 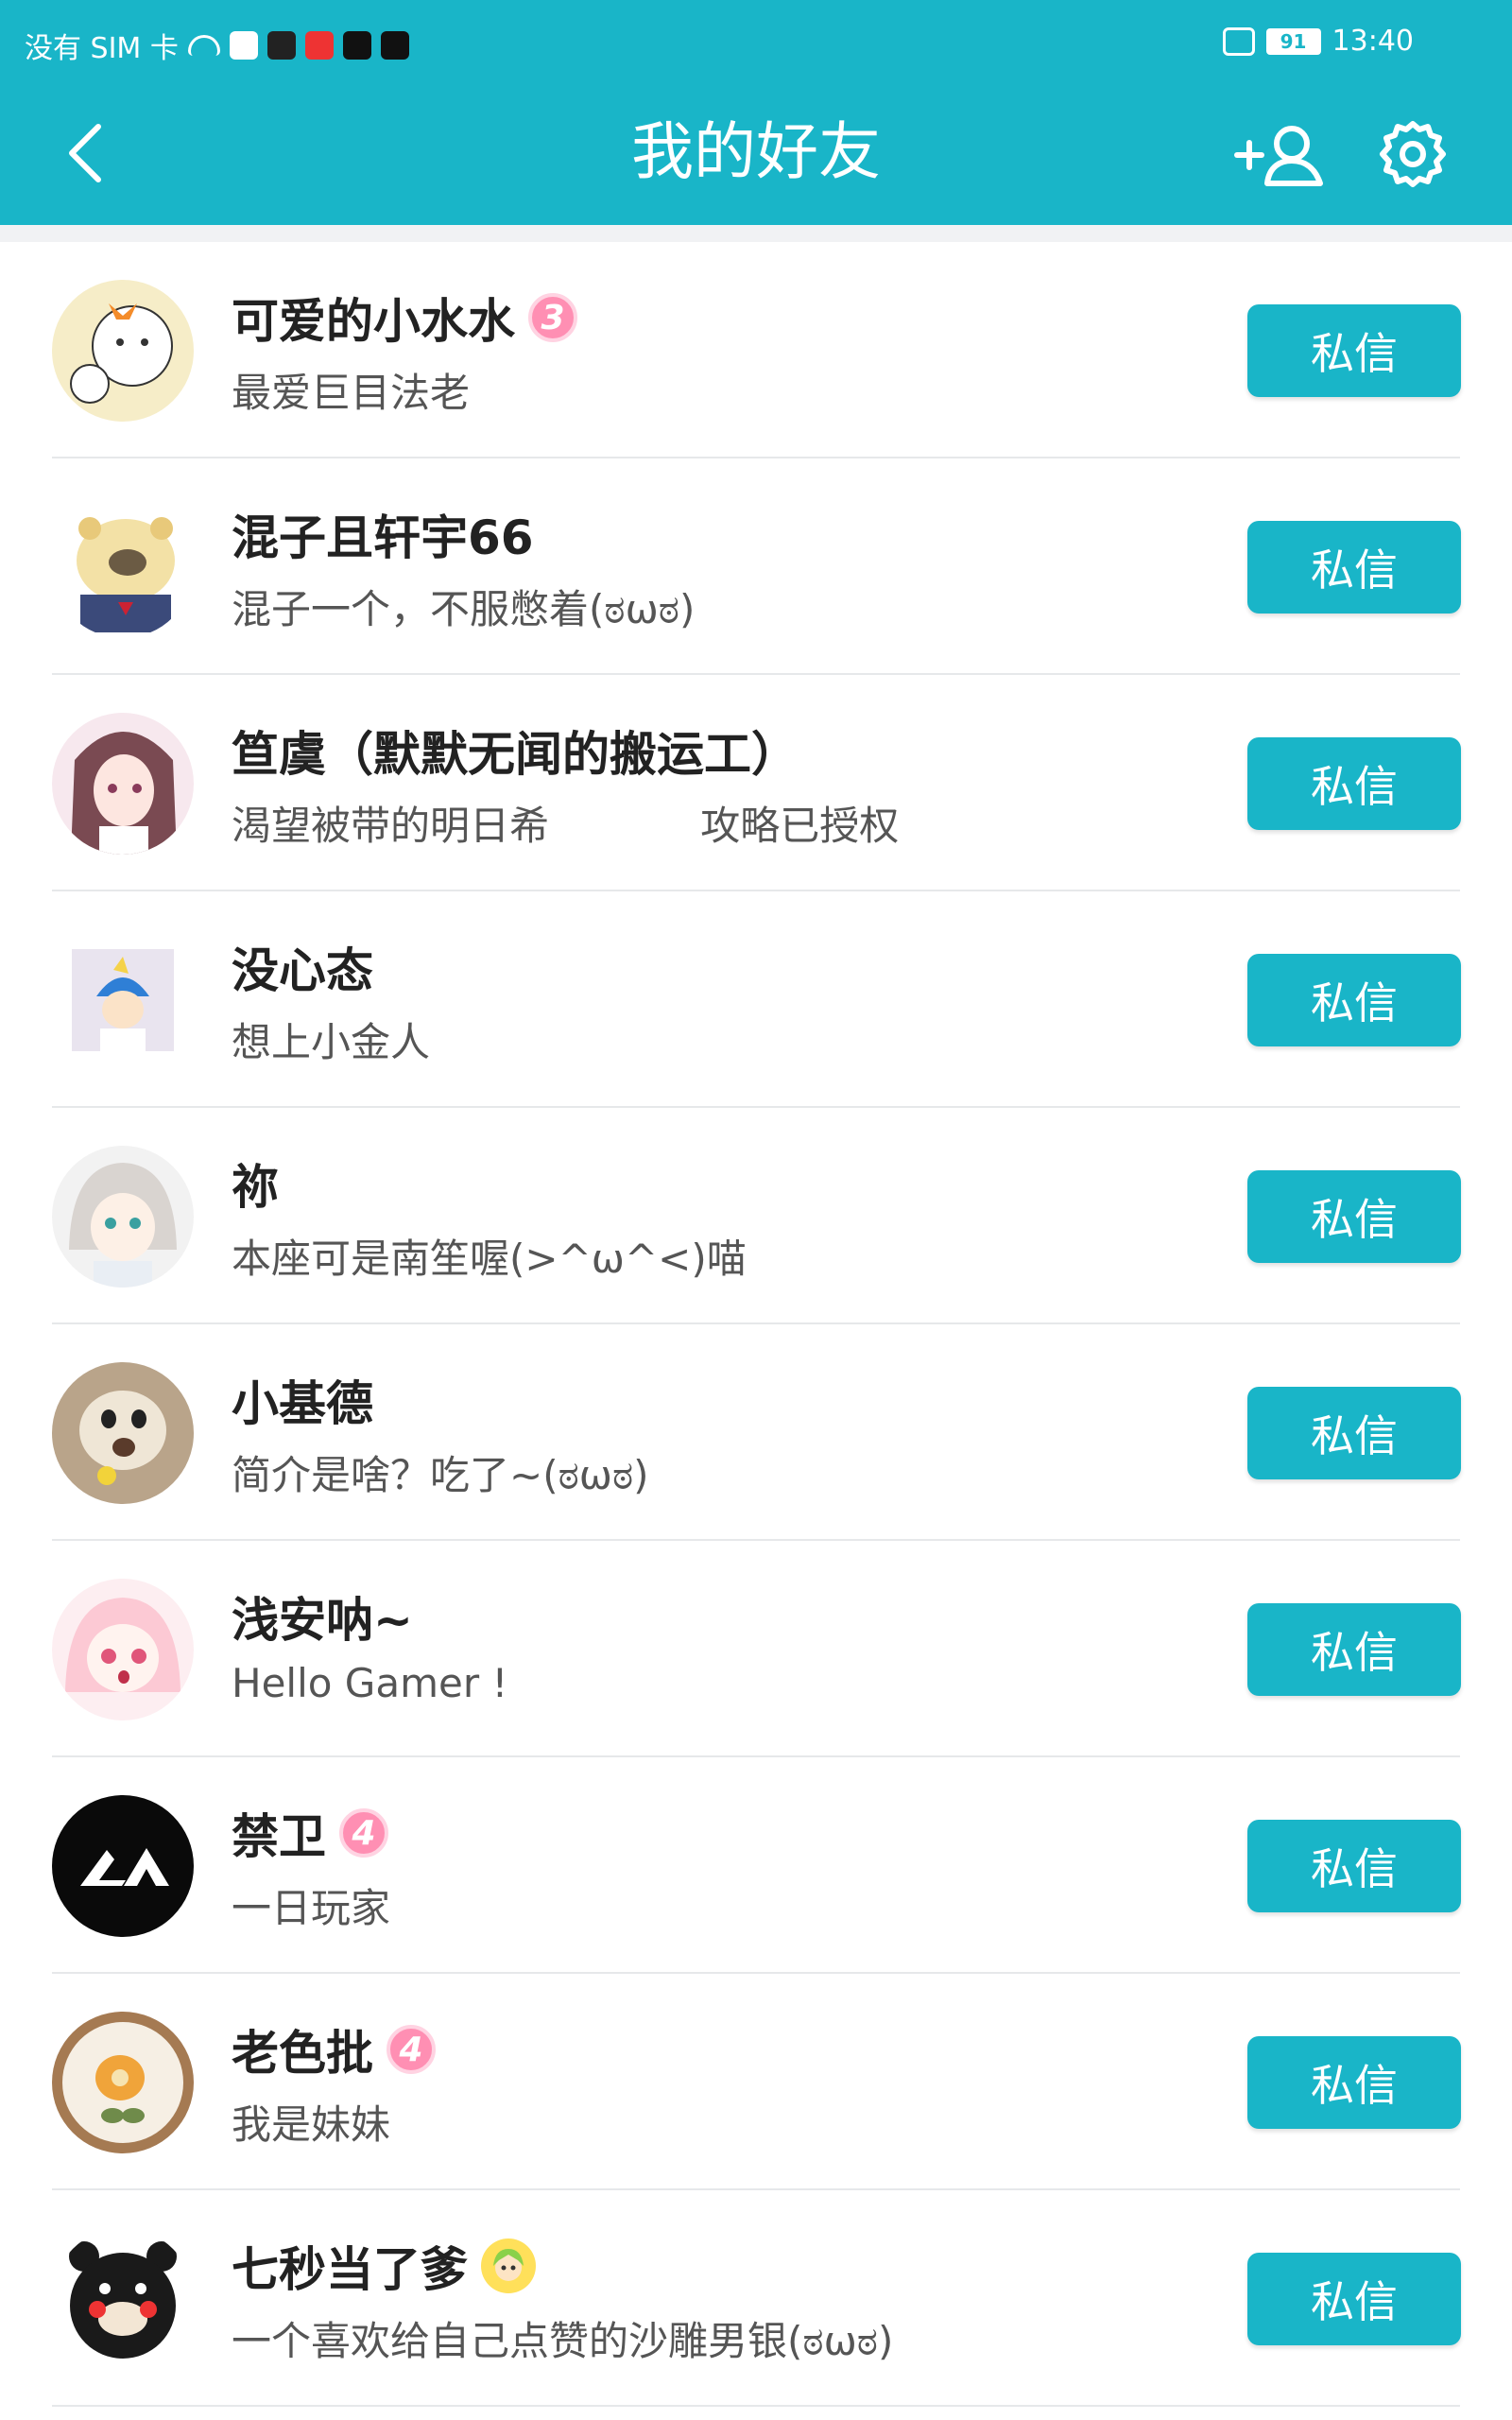 What do you see at coordinates (203, 45) in the screenshot?
I see `wifi-icon` at bounding box center [203, 45].